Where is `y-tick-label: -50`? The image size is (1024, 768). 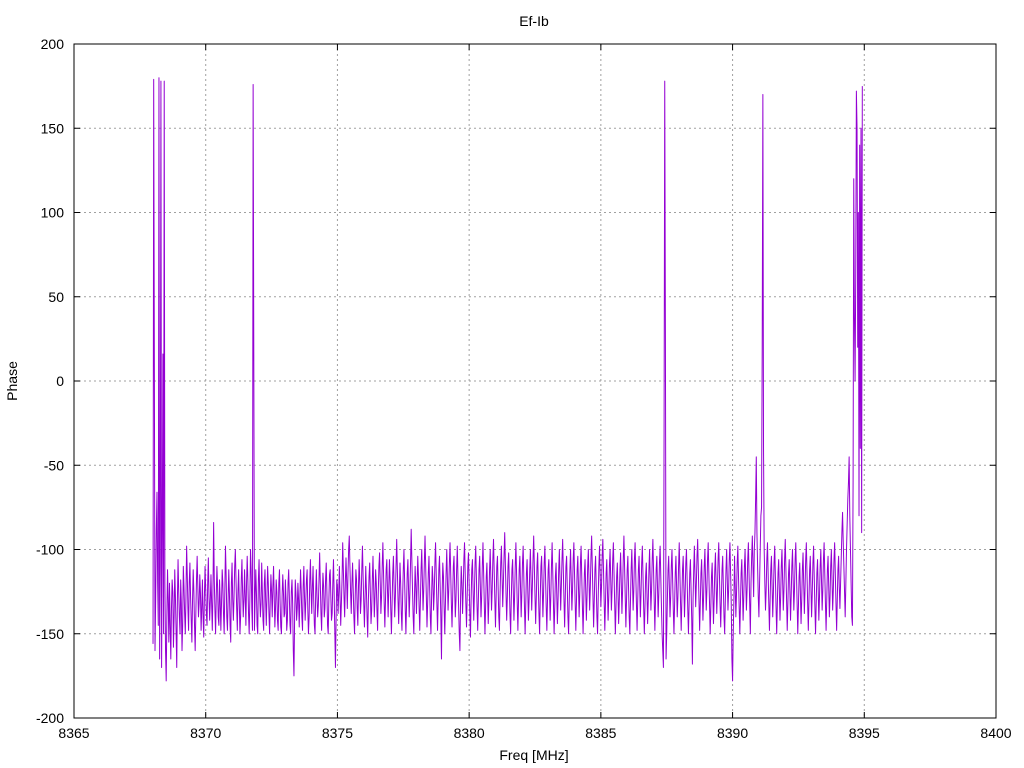
y-tick-label: -50 is located at coordinates (54, 465).